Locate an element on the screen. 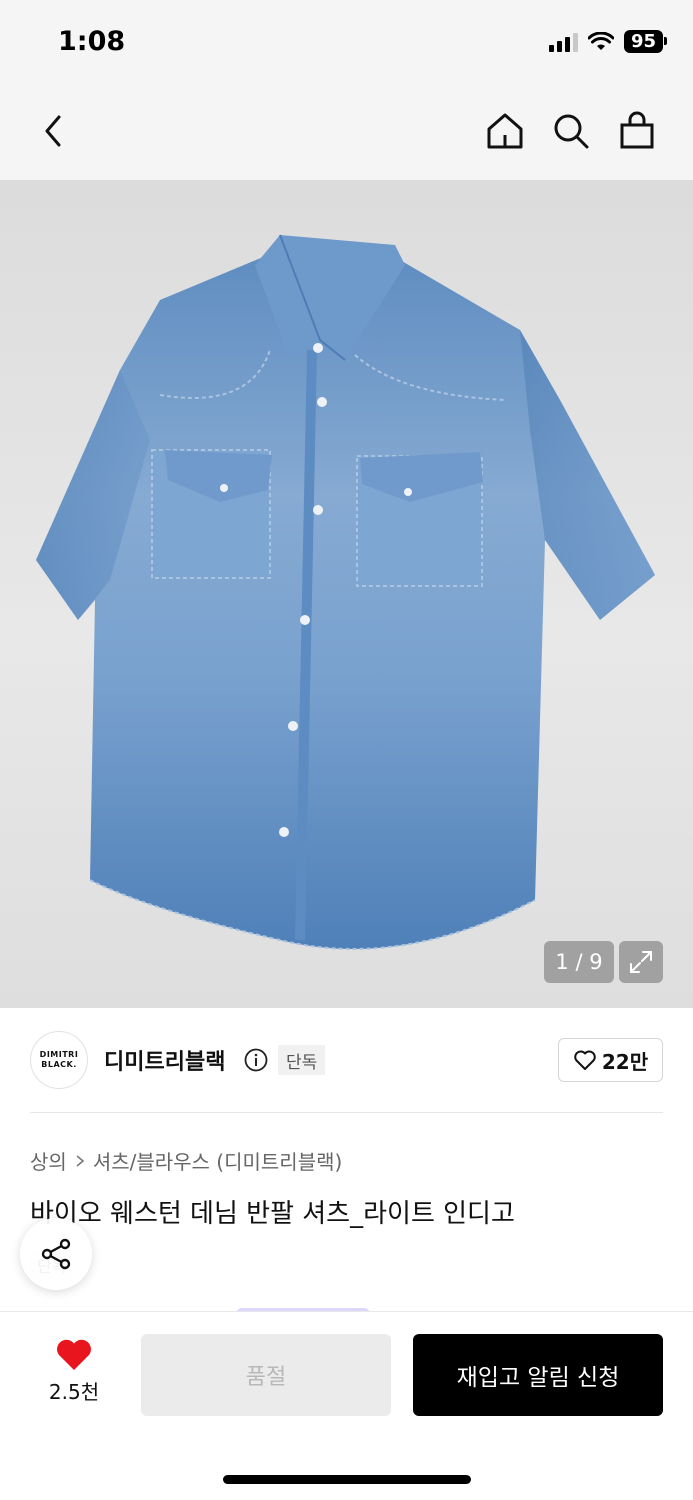  divider is located at coordinates (346, 1112).